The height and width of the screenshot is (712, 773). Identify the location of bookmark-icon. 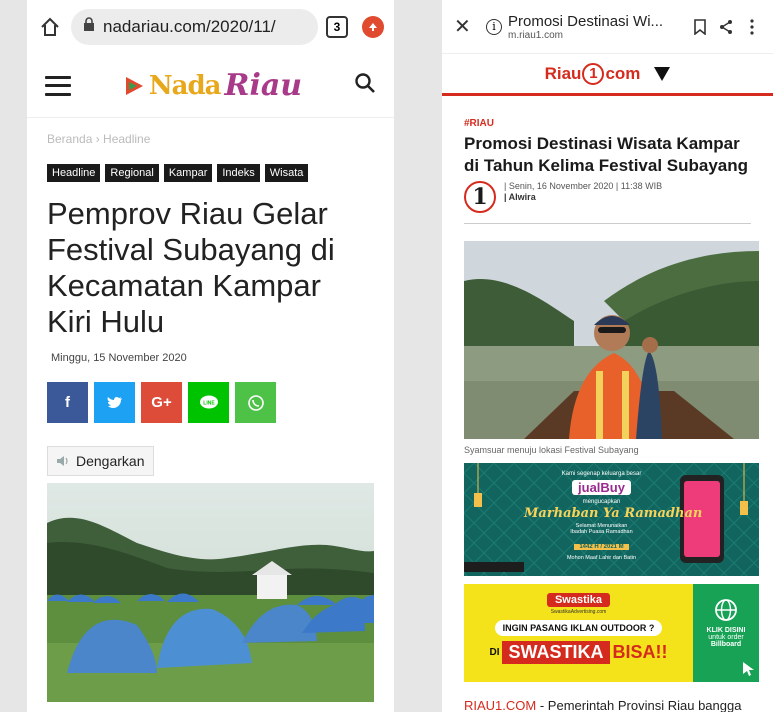
(700, 26).